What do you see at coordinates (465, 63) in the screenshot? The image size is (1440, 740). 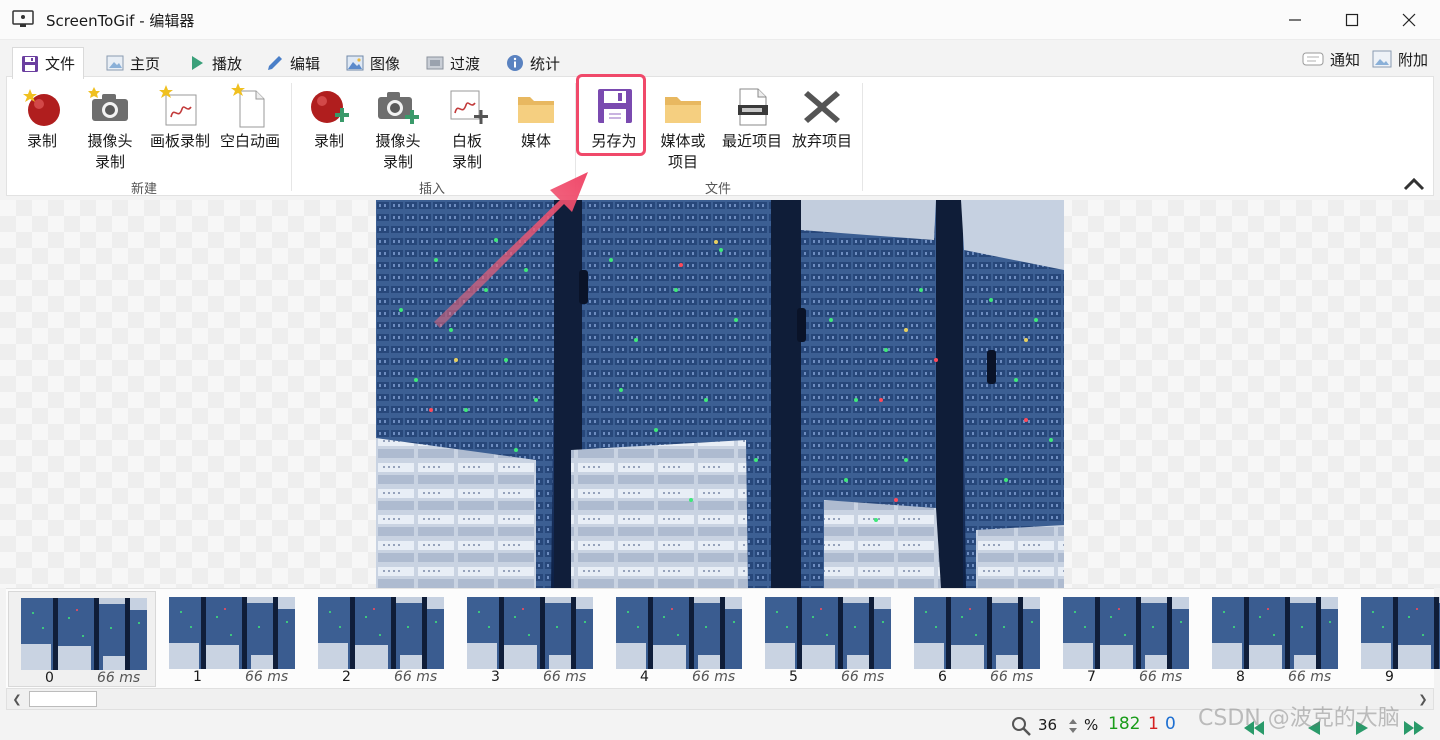 I see `tab-transition-label: 过渡` at bounding box center [465, 63].